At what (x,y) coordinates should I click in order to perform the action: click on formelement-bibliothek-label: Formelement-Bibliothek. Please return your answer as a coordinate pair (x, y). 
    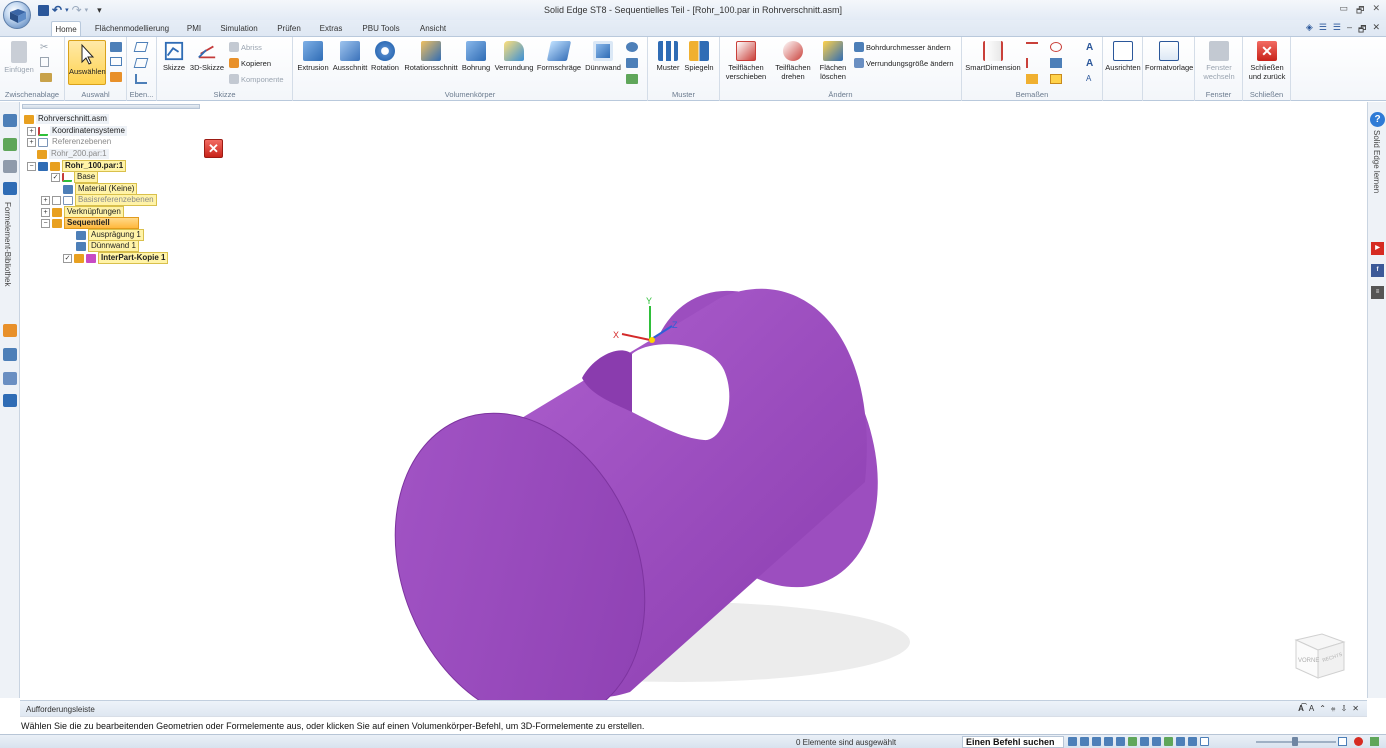
    Looking at the image, I should click on (7, 244).